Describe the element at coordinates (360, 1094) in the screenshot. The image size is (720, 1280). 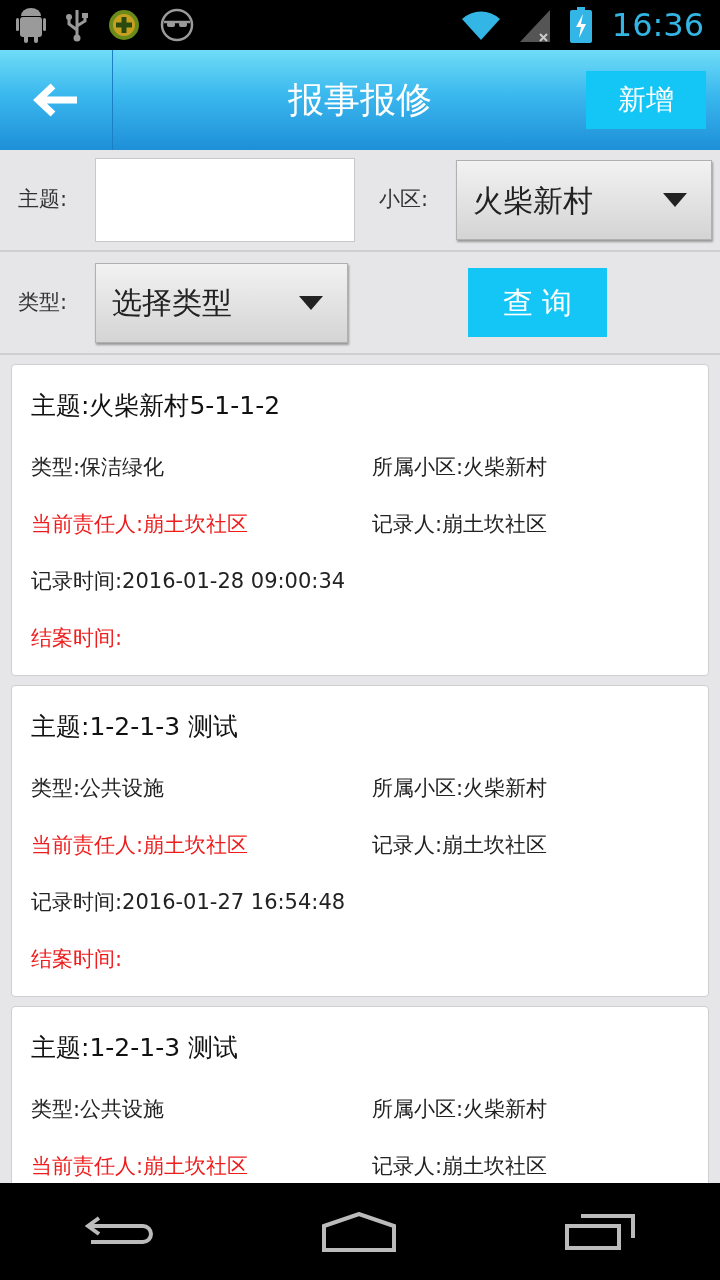
I see `record-card: 主题:1-2-1-3 测试 类型:公共设施 所属小区:火柴新村 当前责任人:崩土坎社区 记录人:崩土坎社区` at that location.